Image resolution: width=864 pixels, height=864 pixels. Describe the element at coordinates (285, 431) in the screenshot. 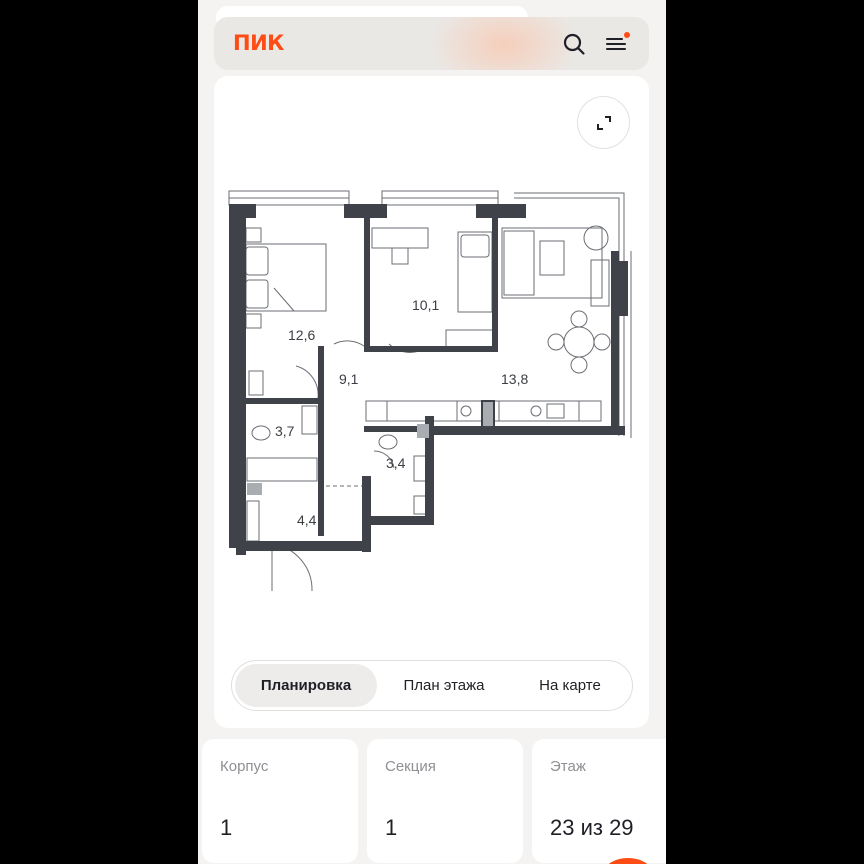

I see `room-area-bathroom: 3,7` at that location.